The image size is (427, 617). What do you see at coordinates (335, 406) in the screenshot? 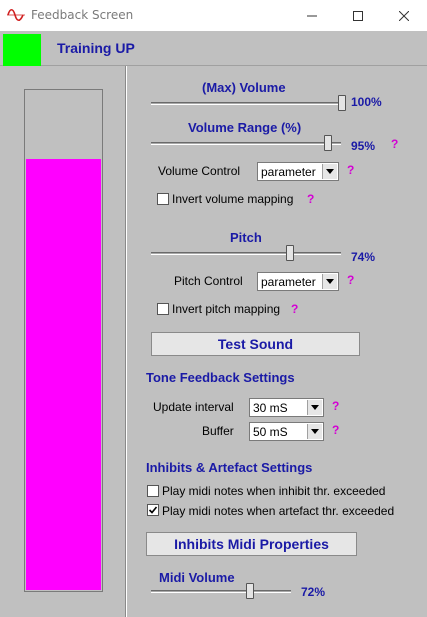
I see `update-interval-help: ?` at bounding box center [335, 406].